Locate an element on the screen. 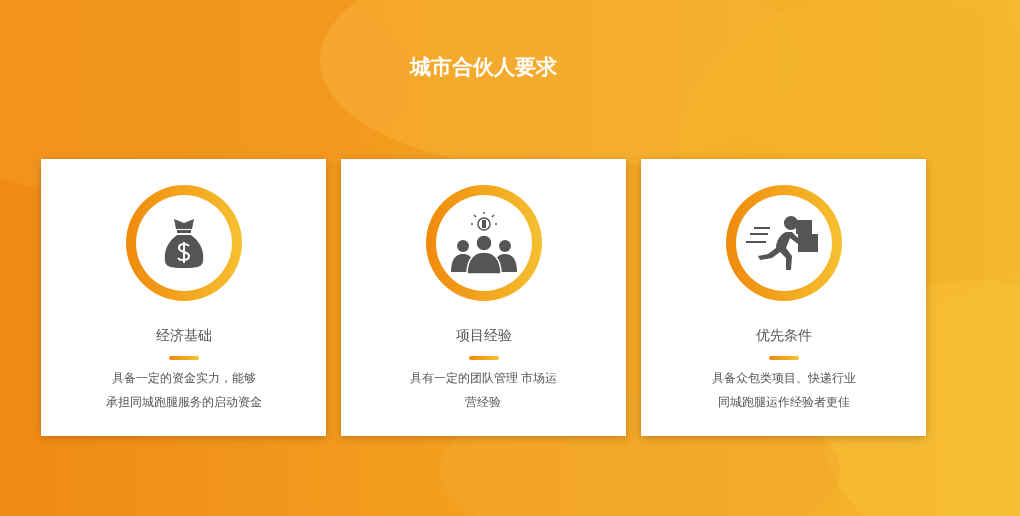 The height and width of the screenshot is (516, 1020). description-line: 同城跑腿运作经验者更佳 is located at coordinates (783, 402).